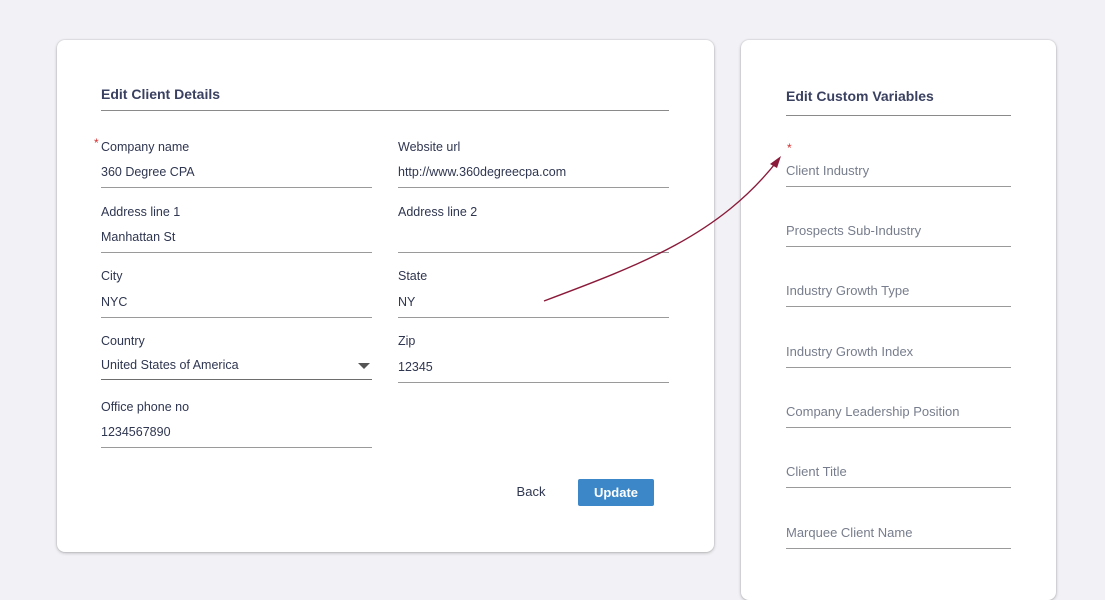 The image size is (1105, 600). Describe the element at coordinates (148, 172) in the screenshot. I see `company-name-input: 360 Degree CPA` at that location.